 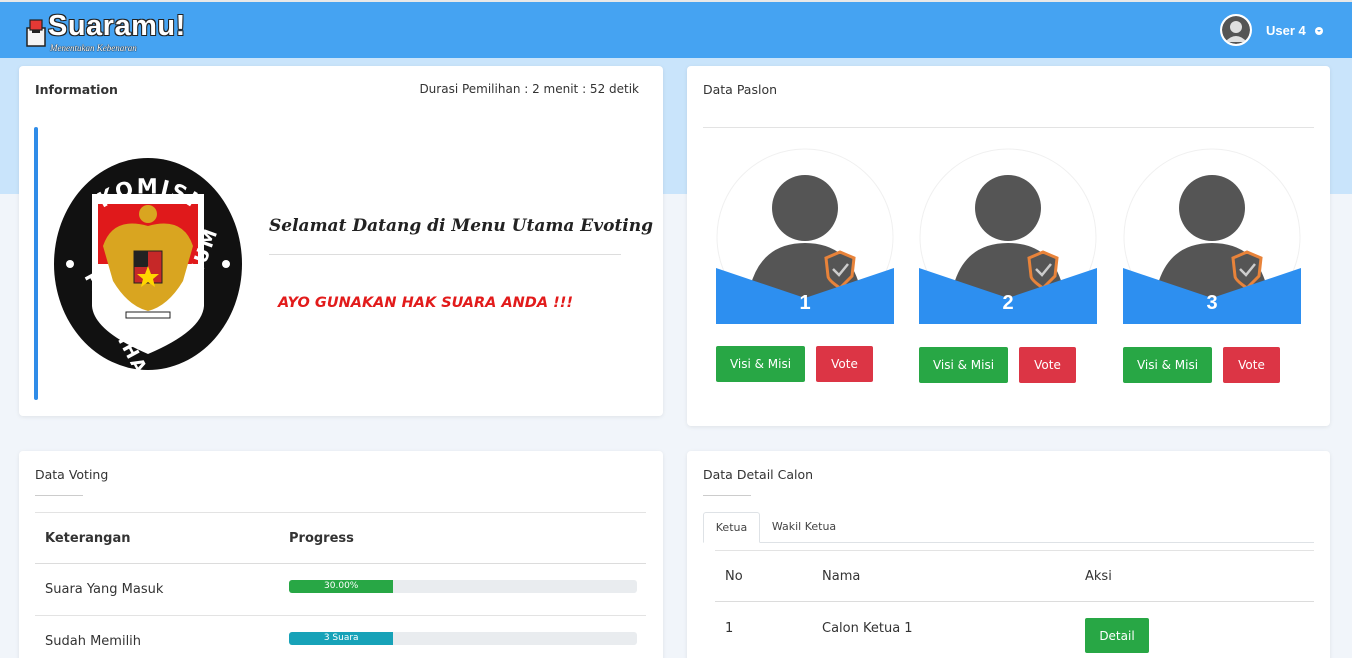 I want to click on candidate-tabs: Ketua Wakil Ketua, so click(x=1008, y=527).